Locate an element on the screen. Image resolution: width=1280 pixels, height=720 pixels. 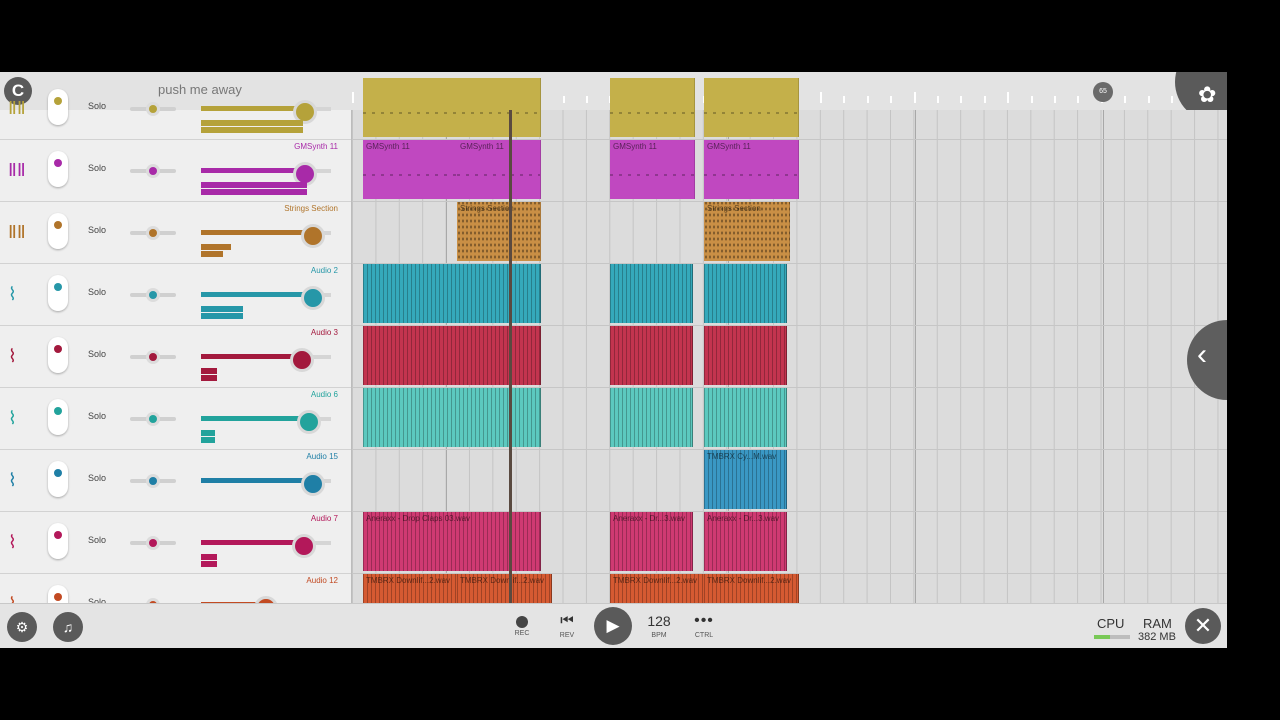
tempo-control: 128 BPM is located at coordinates (659, 625).